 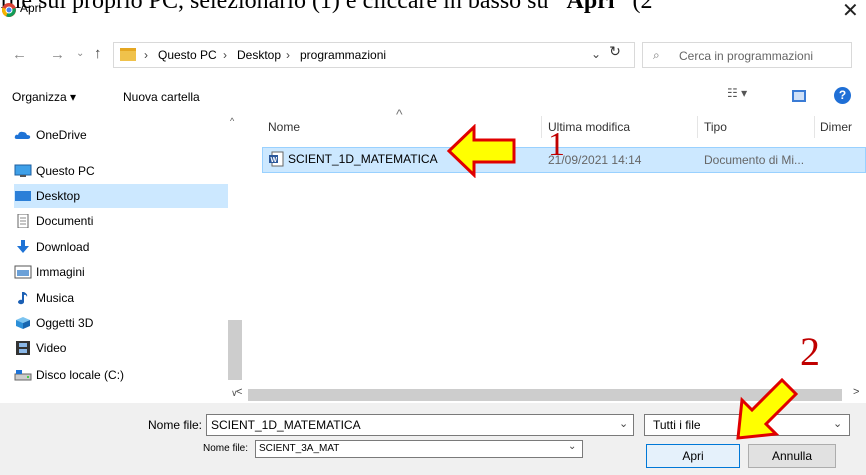 I want to click on nav-download: Download, so click(x=121, y=247).